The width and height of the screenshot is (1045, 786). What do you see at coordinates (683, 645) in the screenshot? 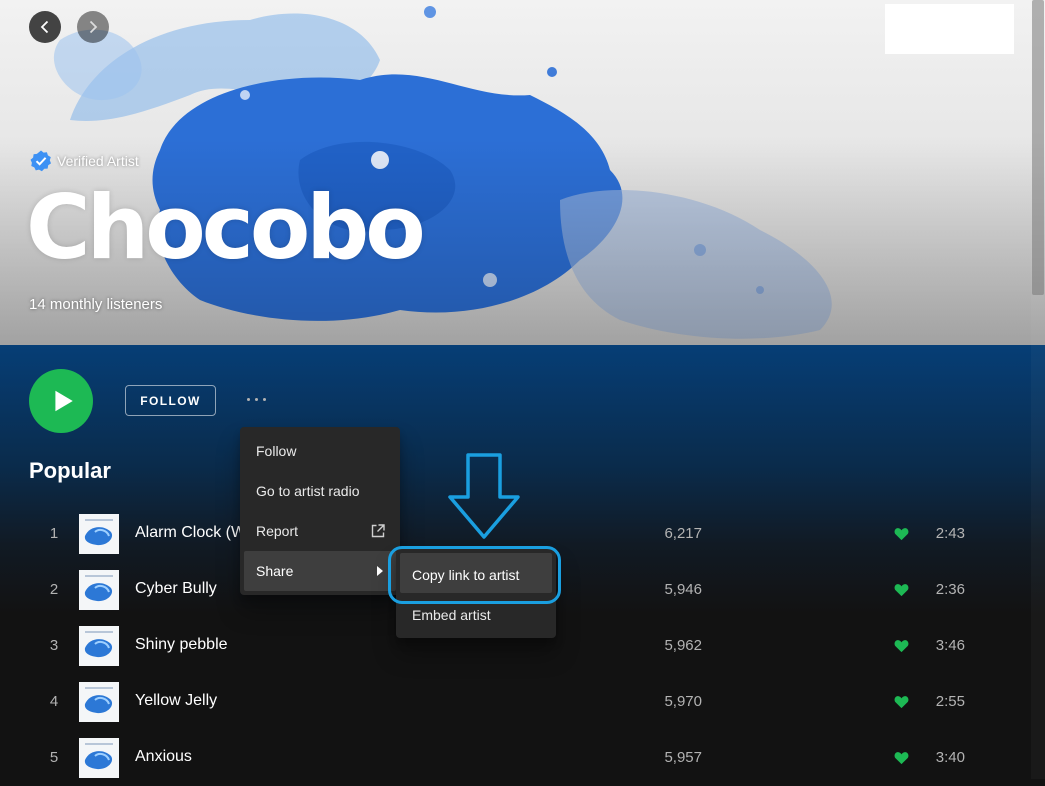
I see `track-play-count: 5,962` at bounding box center [683, 645].